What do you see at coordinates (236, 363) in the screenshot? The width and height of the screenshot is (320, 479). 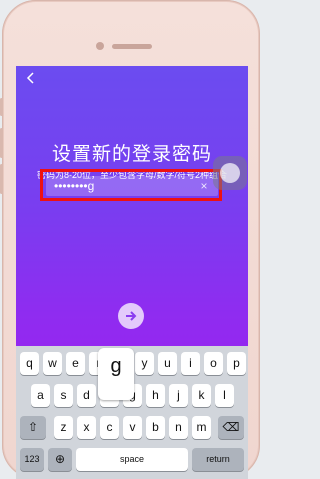 I see `key-p: p` at bounding box center [236, 363].